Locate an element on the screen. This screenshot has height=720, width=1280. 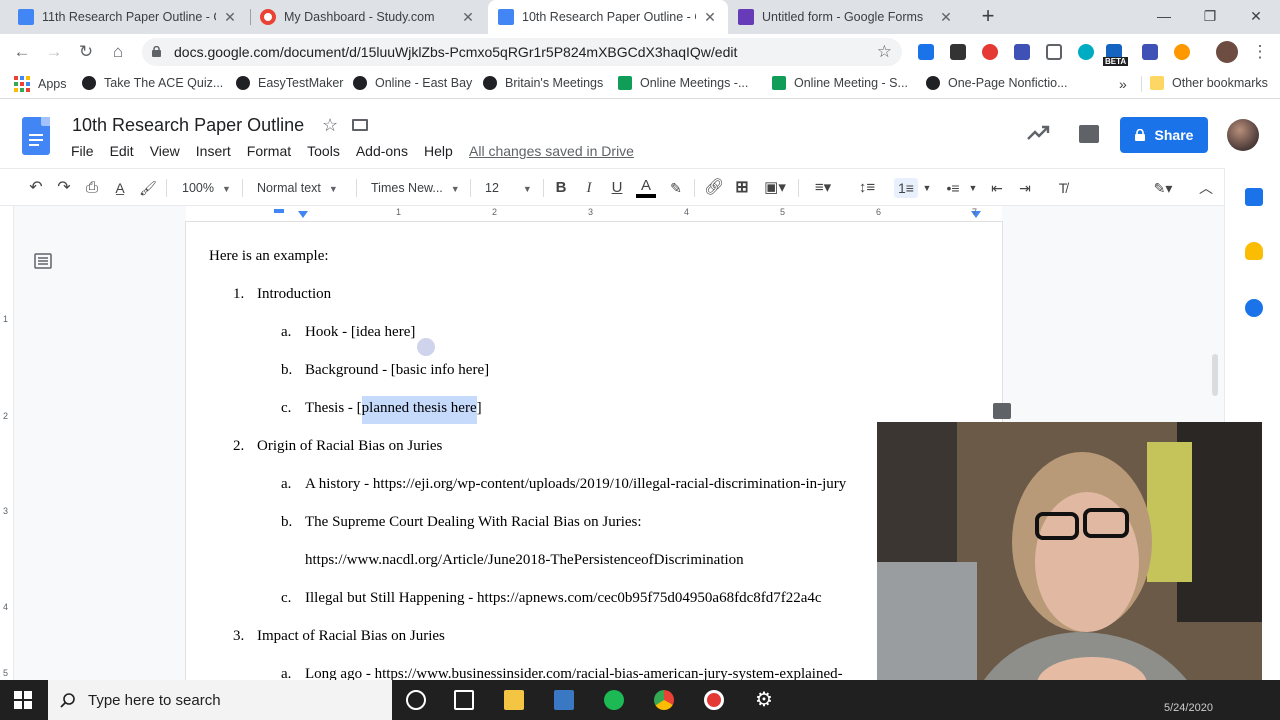
file-explorer-icon is located at coordinates (514, 700).